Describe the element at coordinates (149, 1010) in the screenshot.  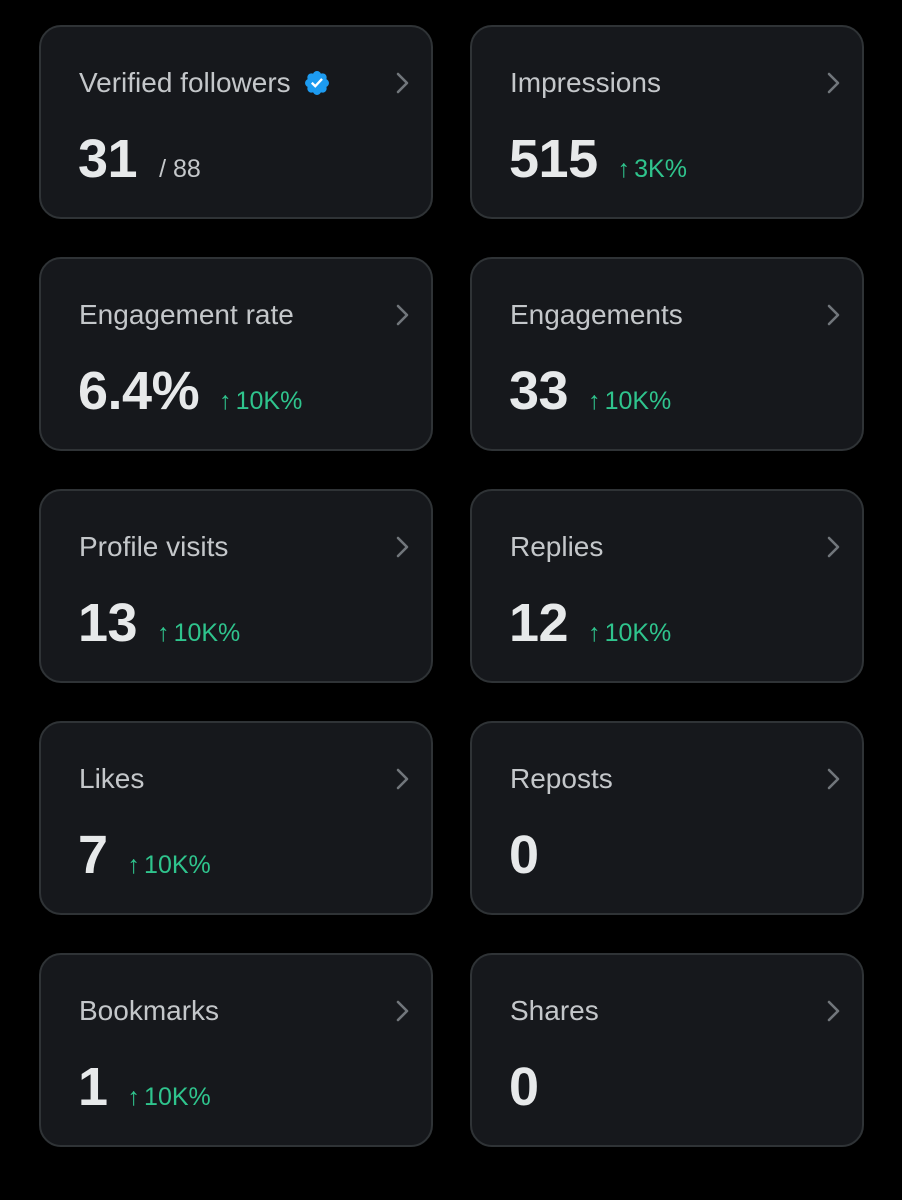
I see `bookmarks-label: Bookmarks` at that location.